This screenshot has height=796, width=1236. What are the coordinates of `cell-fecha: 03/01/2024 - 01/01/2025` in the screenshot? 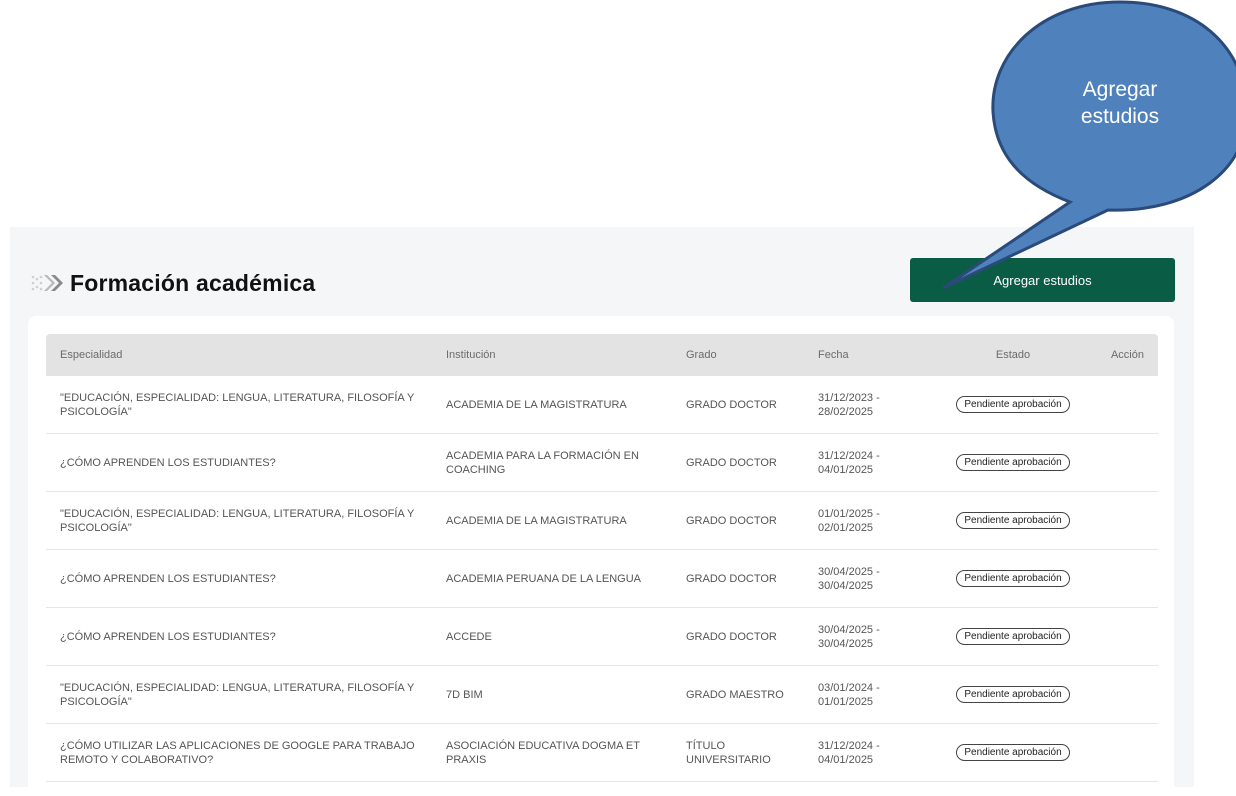 It's located at (849, 694).